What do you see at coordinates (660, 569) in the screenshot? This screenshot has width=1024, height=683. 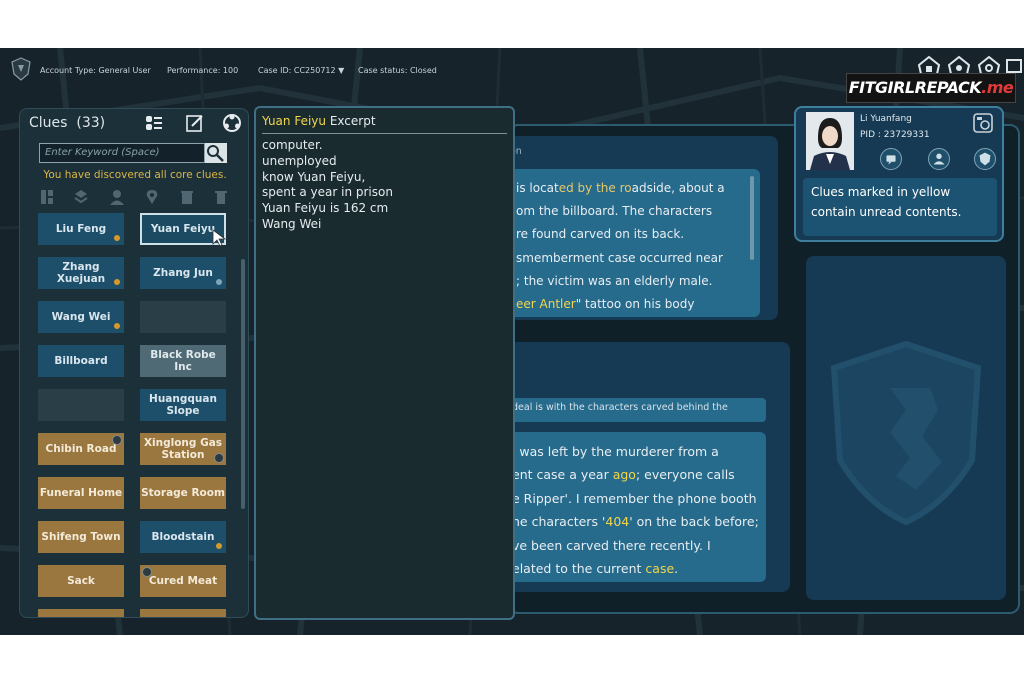 I see `highlight-text: case` at bounding box center [660, 569].